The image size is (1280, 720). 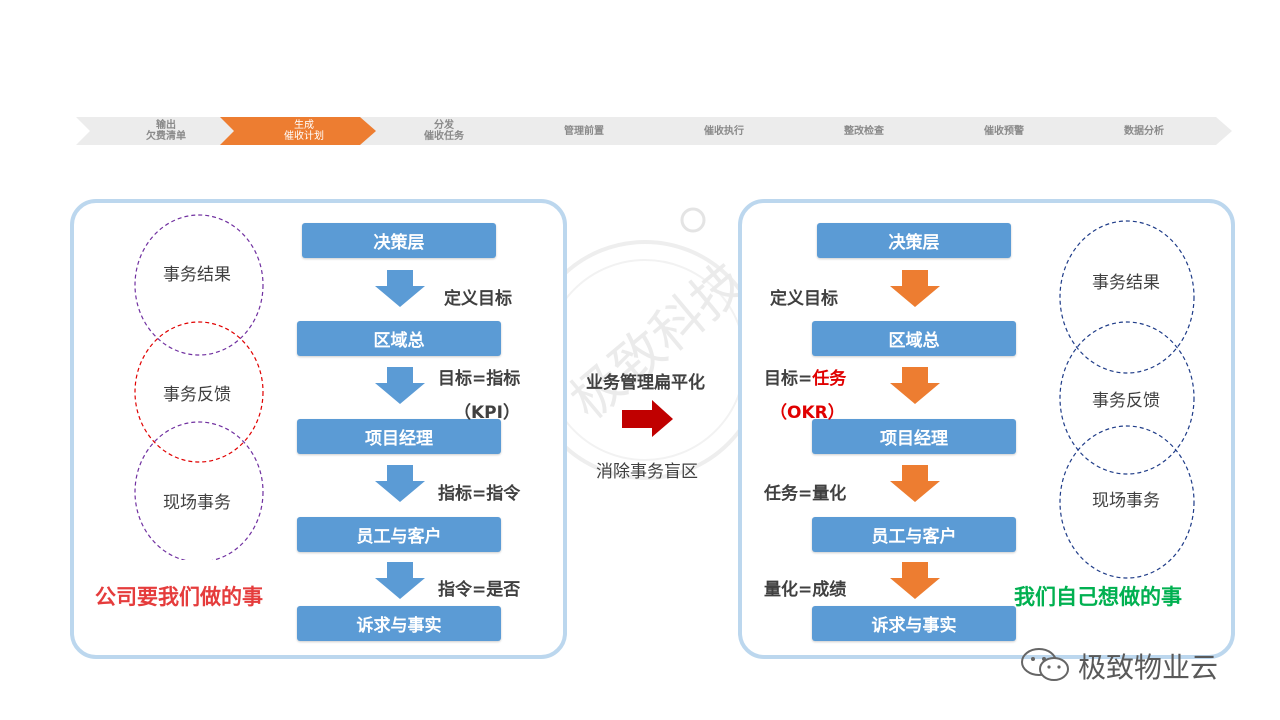 What do you see at coordinates (805, 494) in the screenshot?
I see `right-label-task-equals-quantify: 任务=量化` at bounding box center [805, 494].